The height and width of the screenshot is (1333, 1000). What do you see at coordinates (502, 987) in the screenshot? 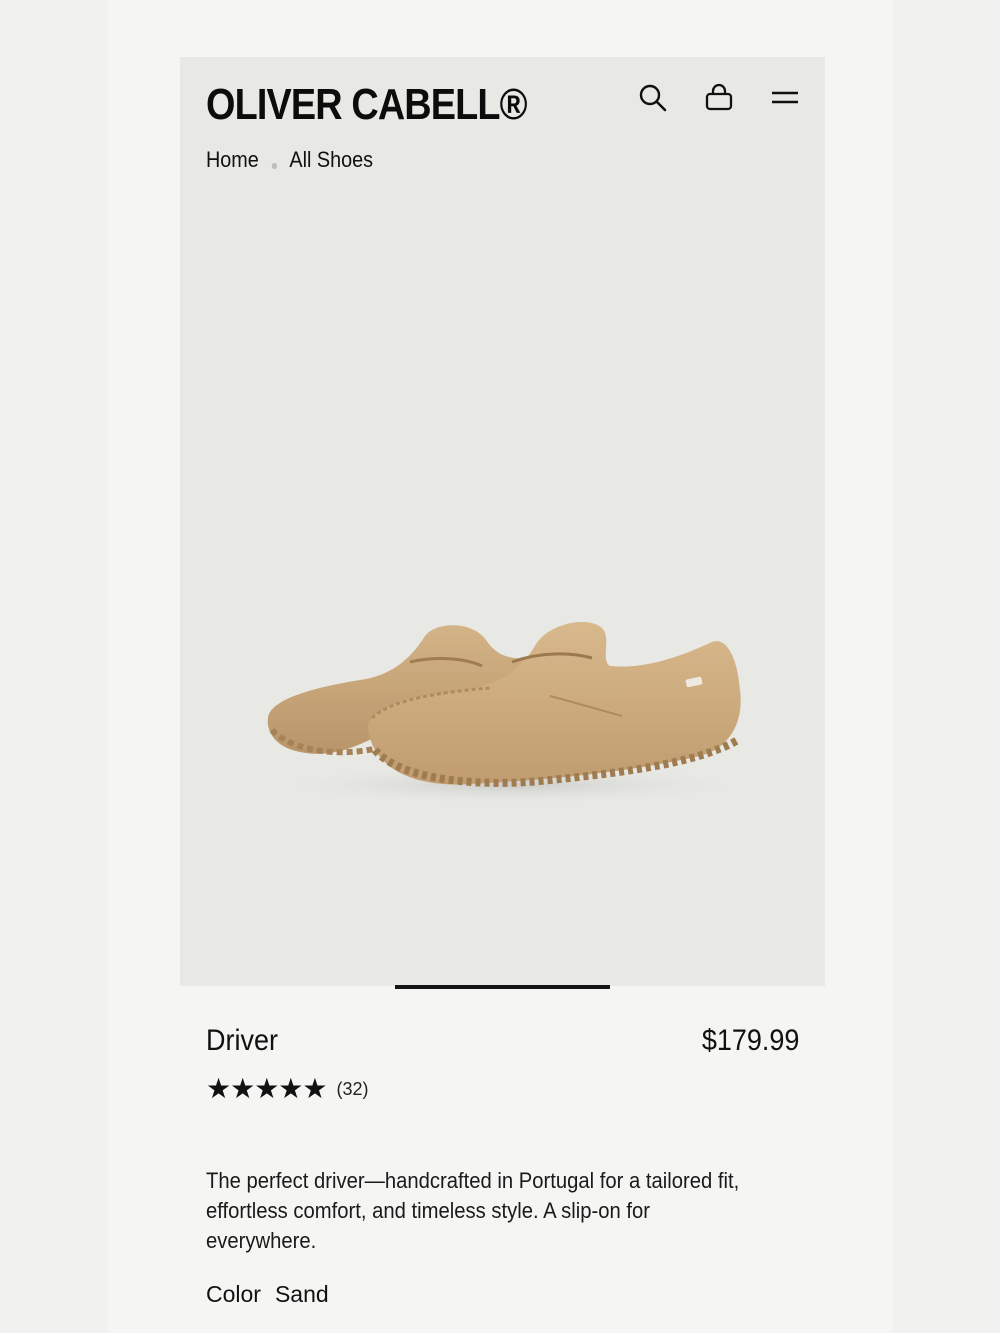
I see `carousel-progress-indicator` at bounding box center [502, 987].